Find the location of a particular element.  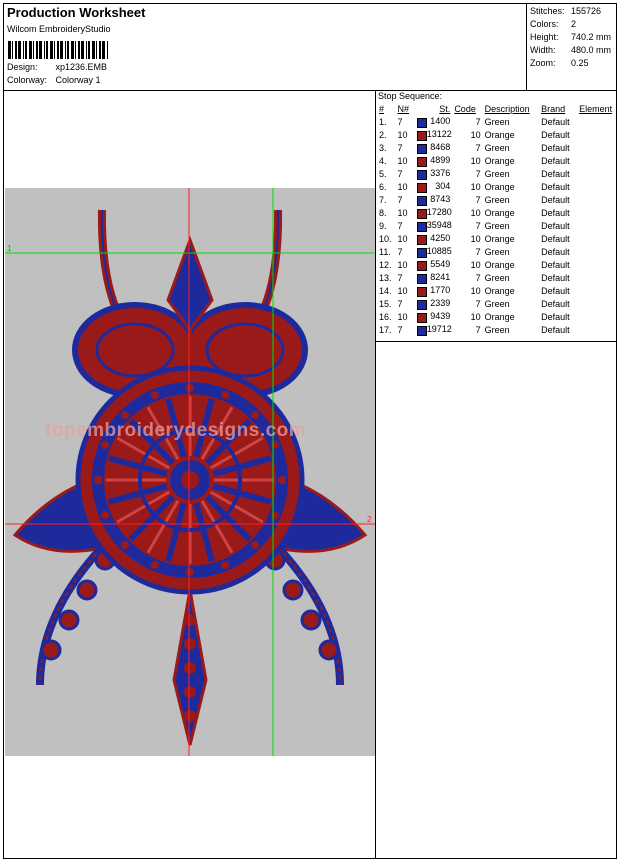

stitch-count: 8743 is located at coordinates (434, 199).